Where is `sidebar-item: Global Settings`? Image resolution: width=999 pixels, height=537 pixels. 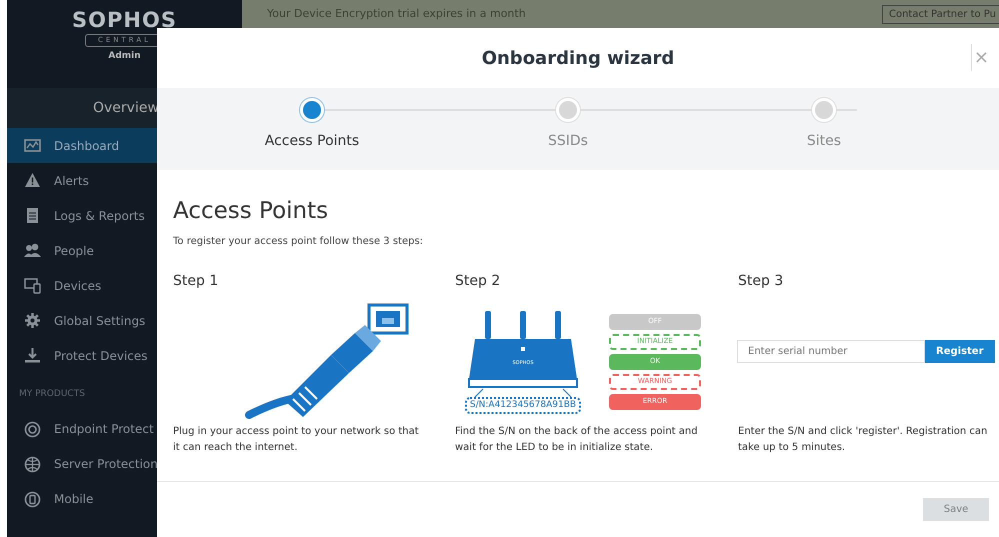
sidebar-item: Global Settings is located at coordinates (124, 320).